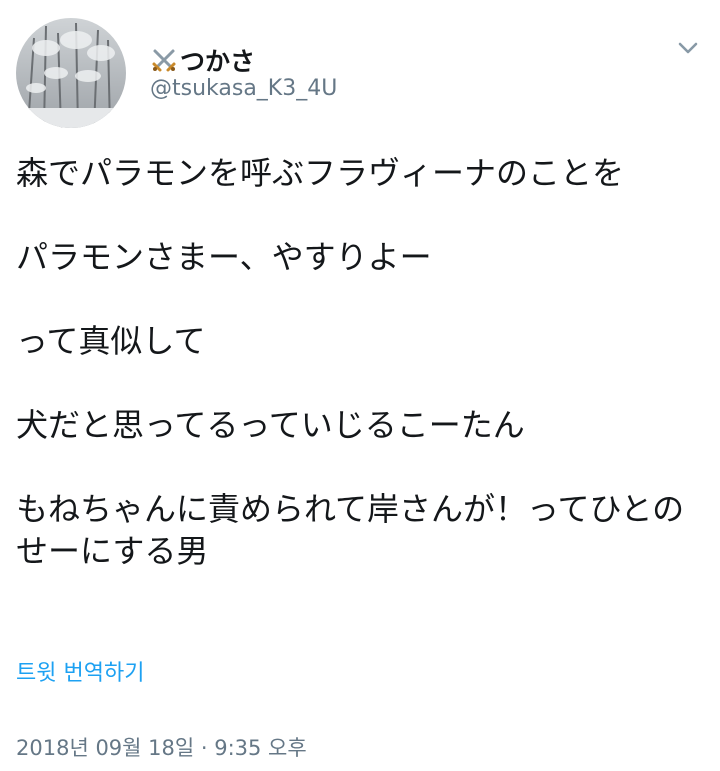 The width and height of the screenshot is (720, 771). I want to click on snowy-forest-avatar, so click(71, 73).